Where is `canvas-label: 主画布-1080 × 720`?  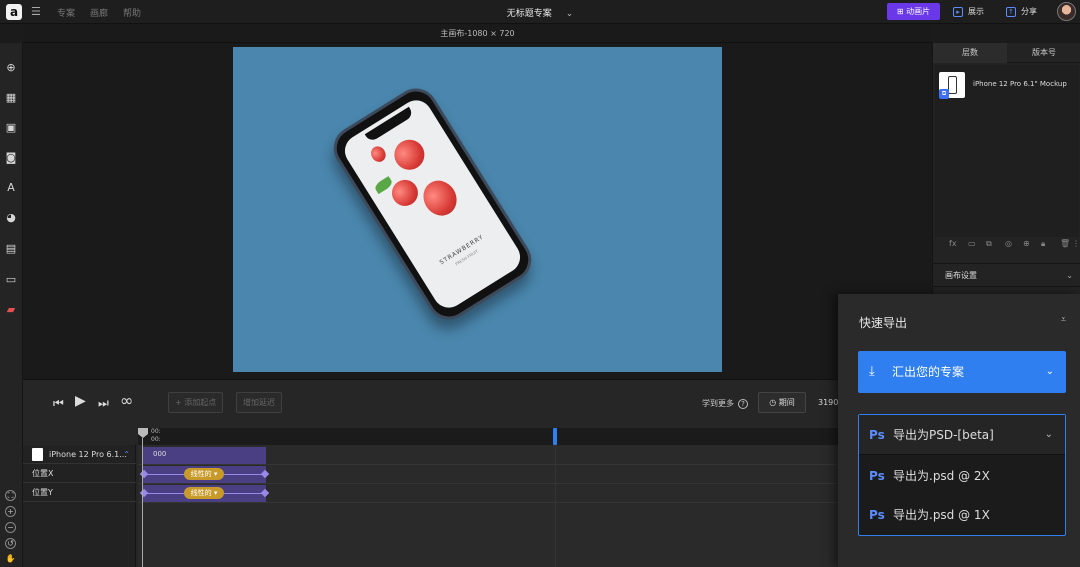 canvas-label: 主画布-1080 × 720 is located at coordinates (477, 33).